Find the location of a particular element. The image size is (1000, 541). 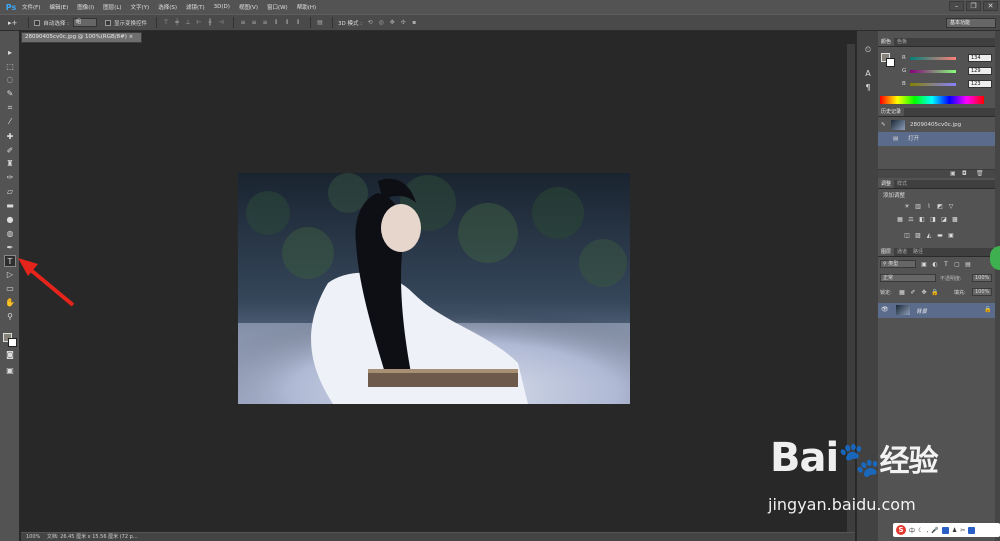

smart-filter-icon: ▤ is located at coordinates (968, 264).